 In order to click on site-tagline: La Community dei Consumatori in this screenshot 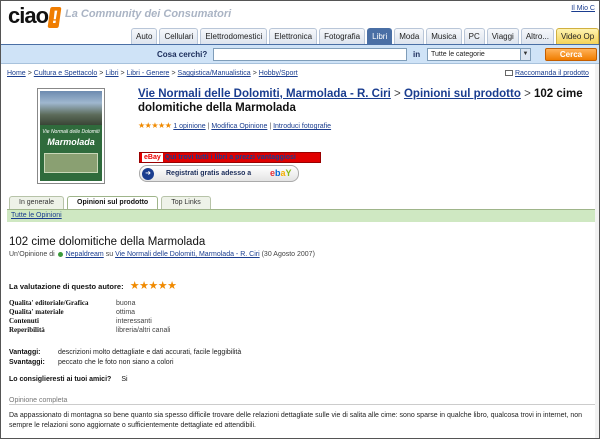, I will do `click(148, 14)`.